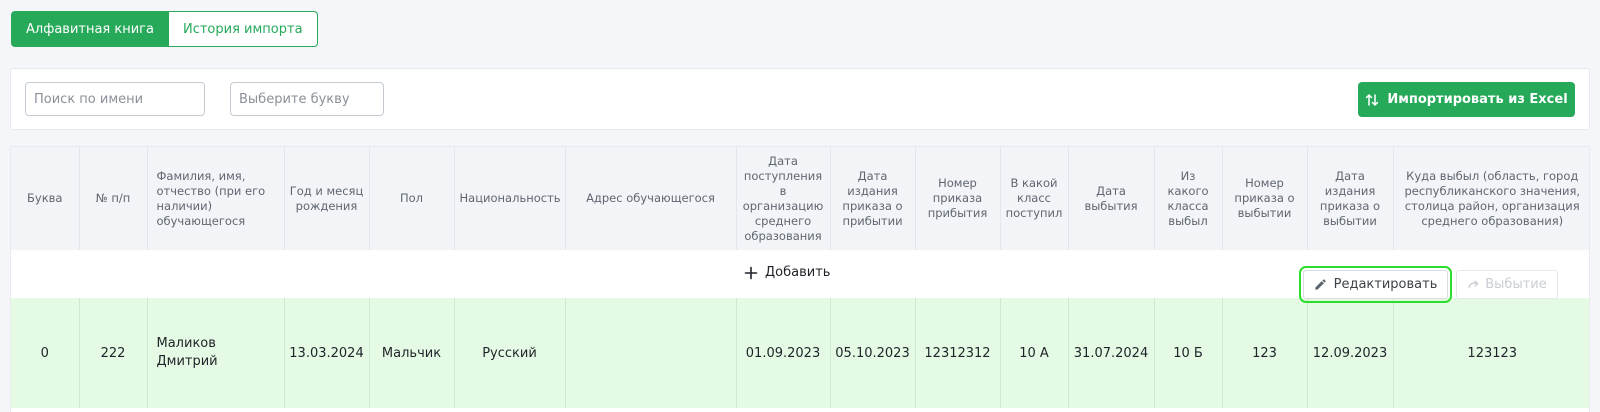  I want to click on cell-leave-date: 31.07.2024, so click(1111, 353).